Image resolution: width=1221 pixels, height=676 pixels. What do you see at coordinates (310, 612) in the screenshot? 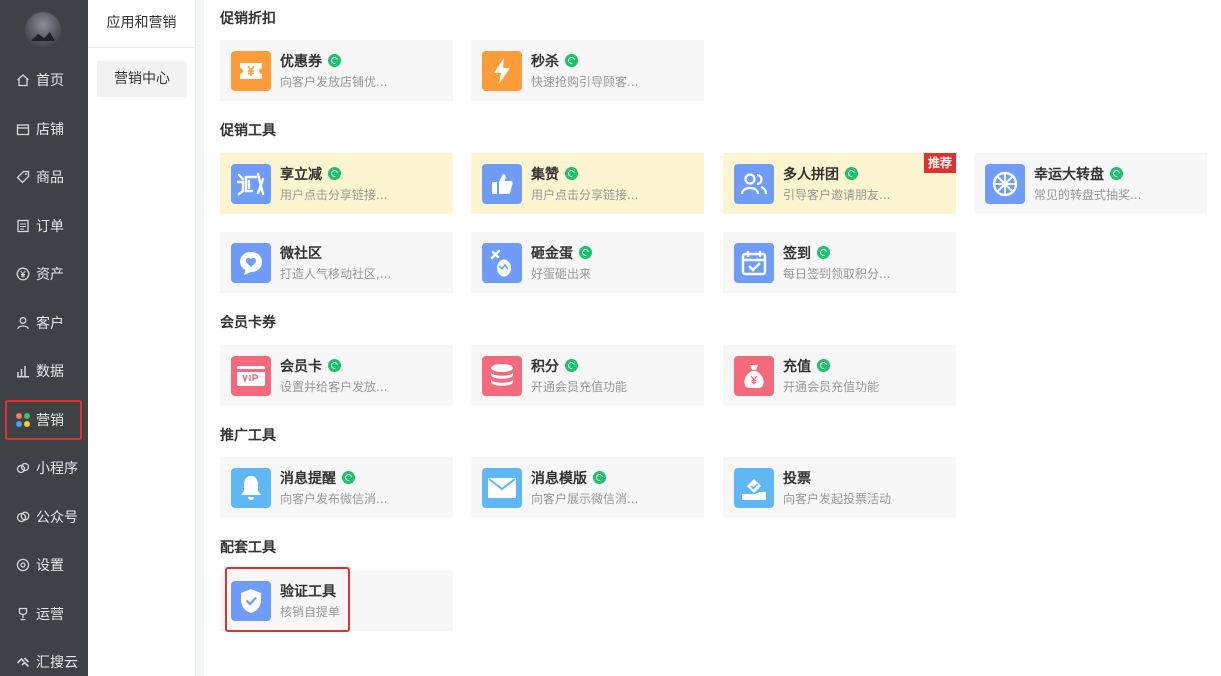
I see `card-desc: 核销自提单` at bounding box center [310, 612].